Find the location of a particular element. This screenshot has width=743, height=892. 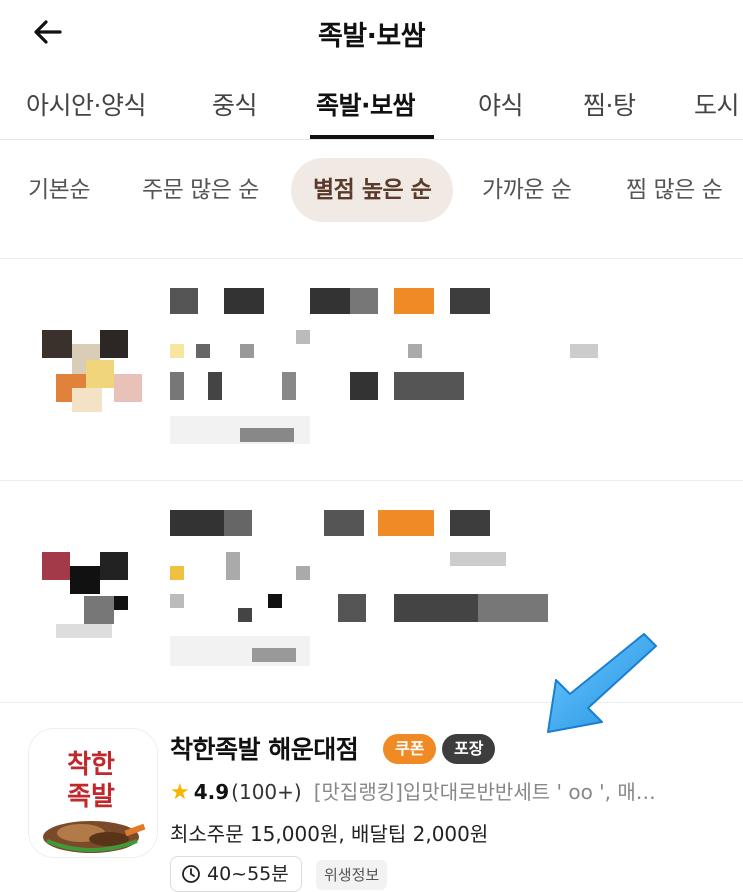

top-header: 족발·보쌈 is located at coordinates (371, 32).